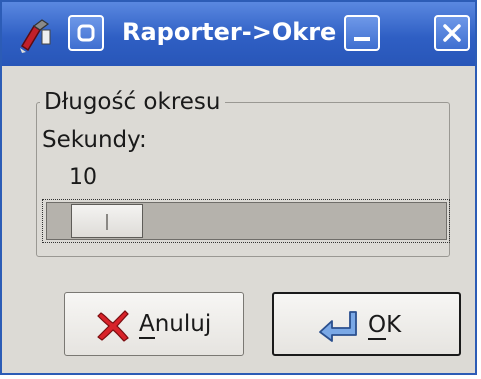 This screenshot has width=481, height=379. Describe the element at coordinates (246, 221) in the screenshot. I see `seconds-slider` at that location.